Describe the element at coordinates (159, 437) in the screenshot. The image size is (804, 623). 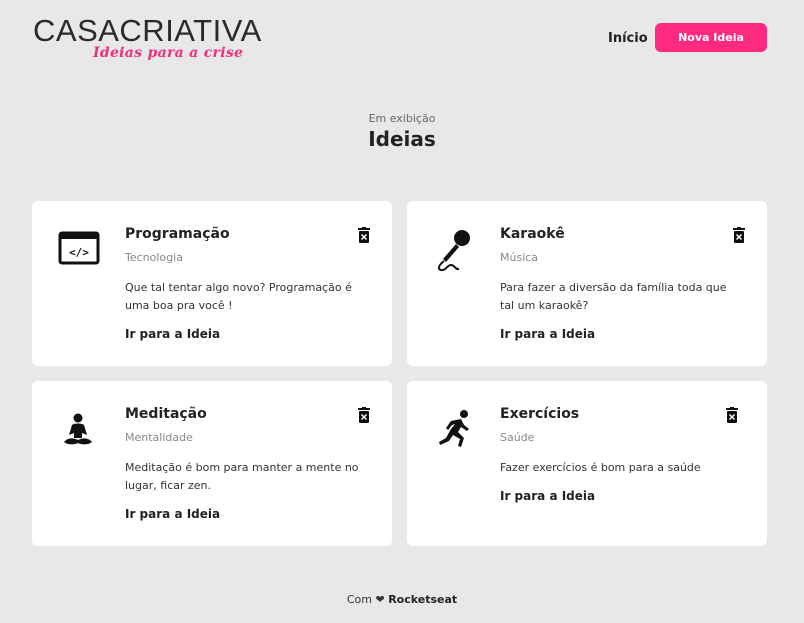
I see `card-category: Mentalidade` at that location.